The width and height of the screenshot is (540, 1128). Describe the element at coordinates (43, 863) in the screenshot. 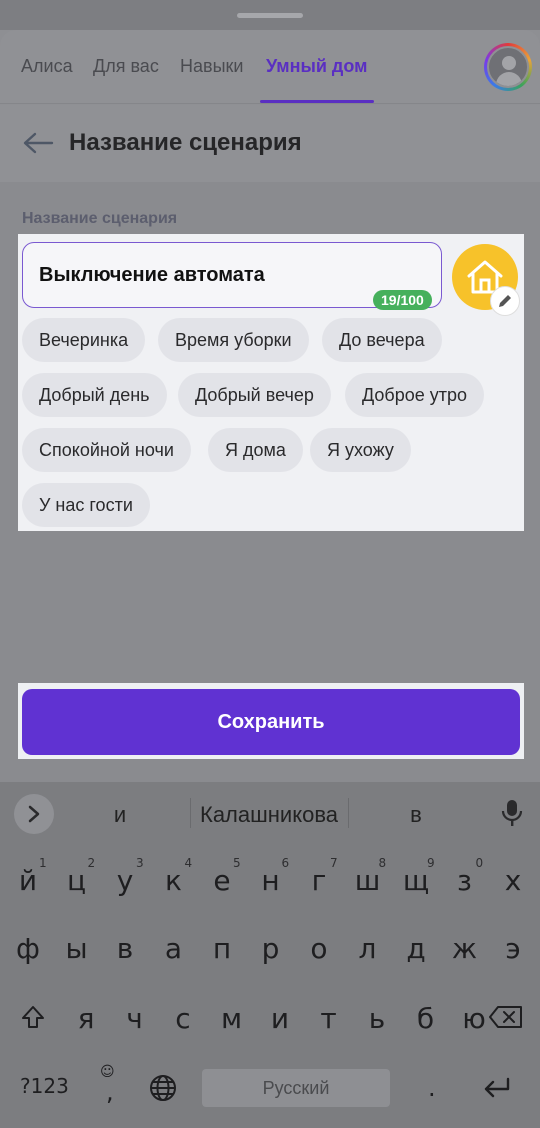

I see `key-hint-0: 1` at that location.